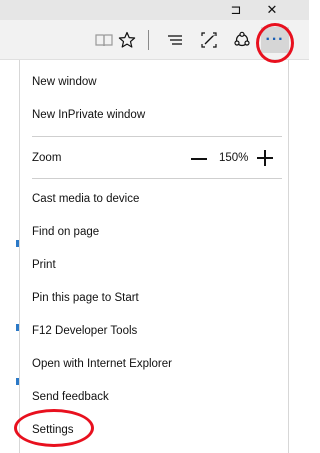 This screenshot has width=320, height=453. I want to click on menu-item-settings: Settings, so click(53, 430).